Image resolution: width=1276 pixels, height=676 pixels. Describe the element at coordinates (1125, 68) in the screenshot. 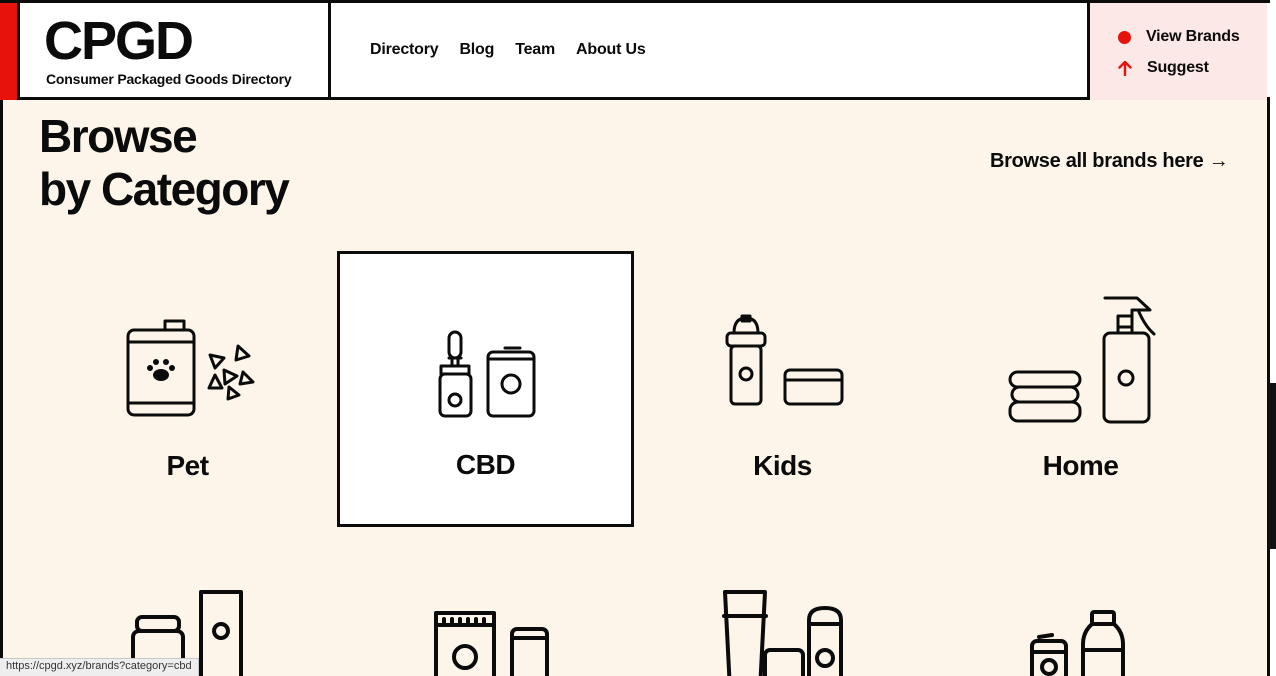

I see `arrow-up-icon` at that location.